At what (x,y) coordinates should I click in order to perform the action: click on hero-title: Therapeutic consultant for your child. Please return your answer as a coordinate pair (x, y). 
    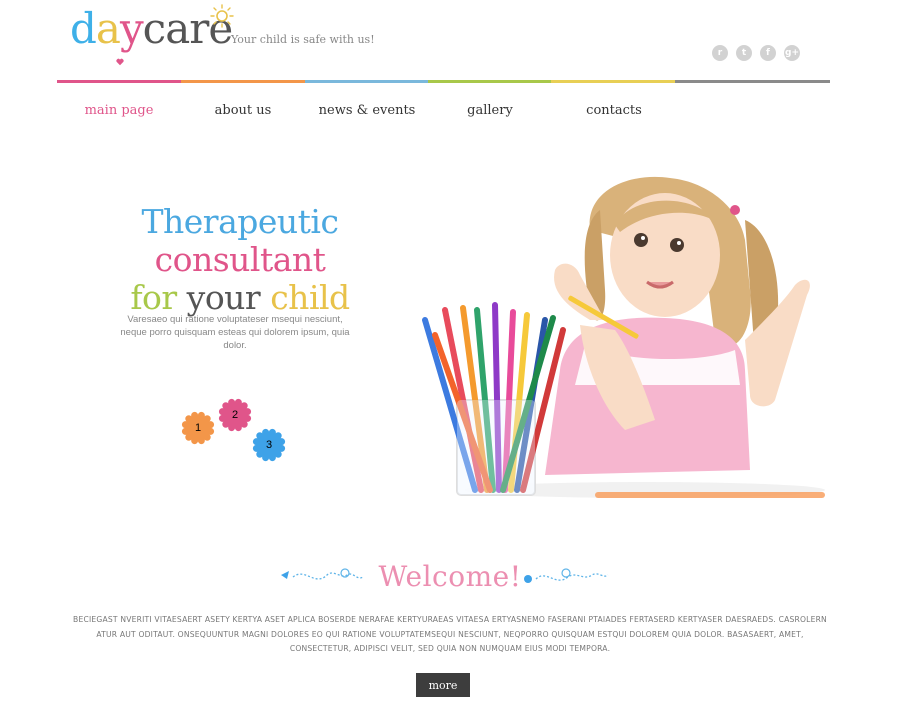
    Looking at the image, I should click on (240, 260).